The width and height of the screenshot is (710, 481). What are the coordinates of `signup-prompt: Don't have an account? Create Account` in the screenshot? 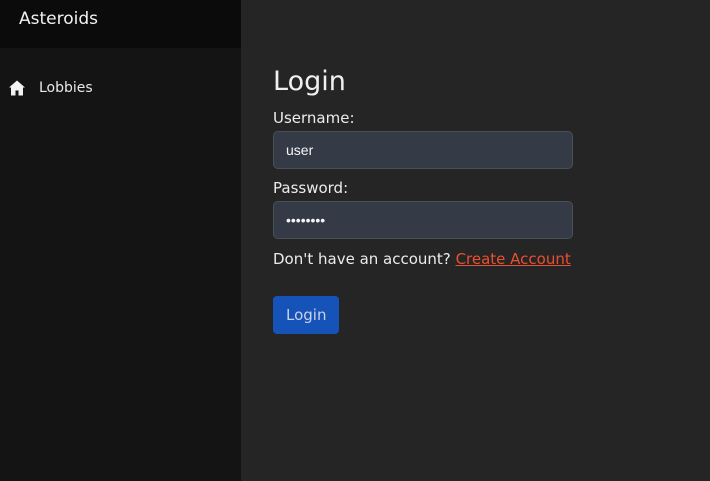 It's located at (438, 259).